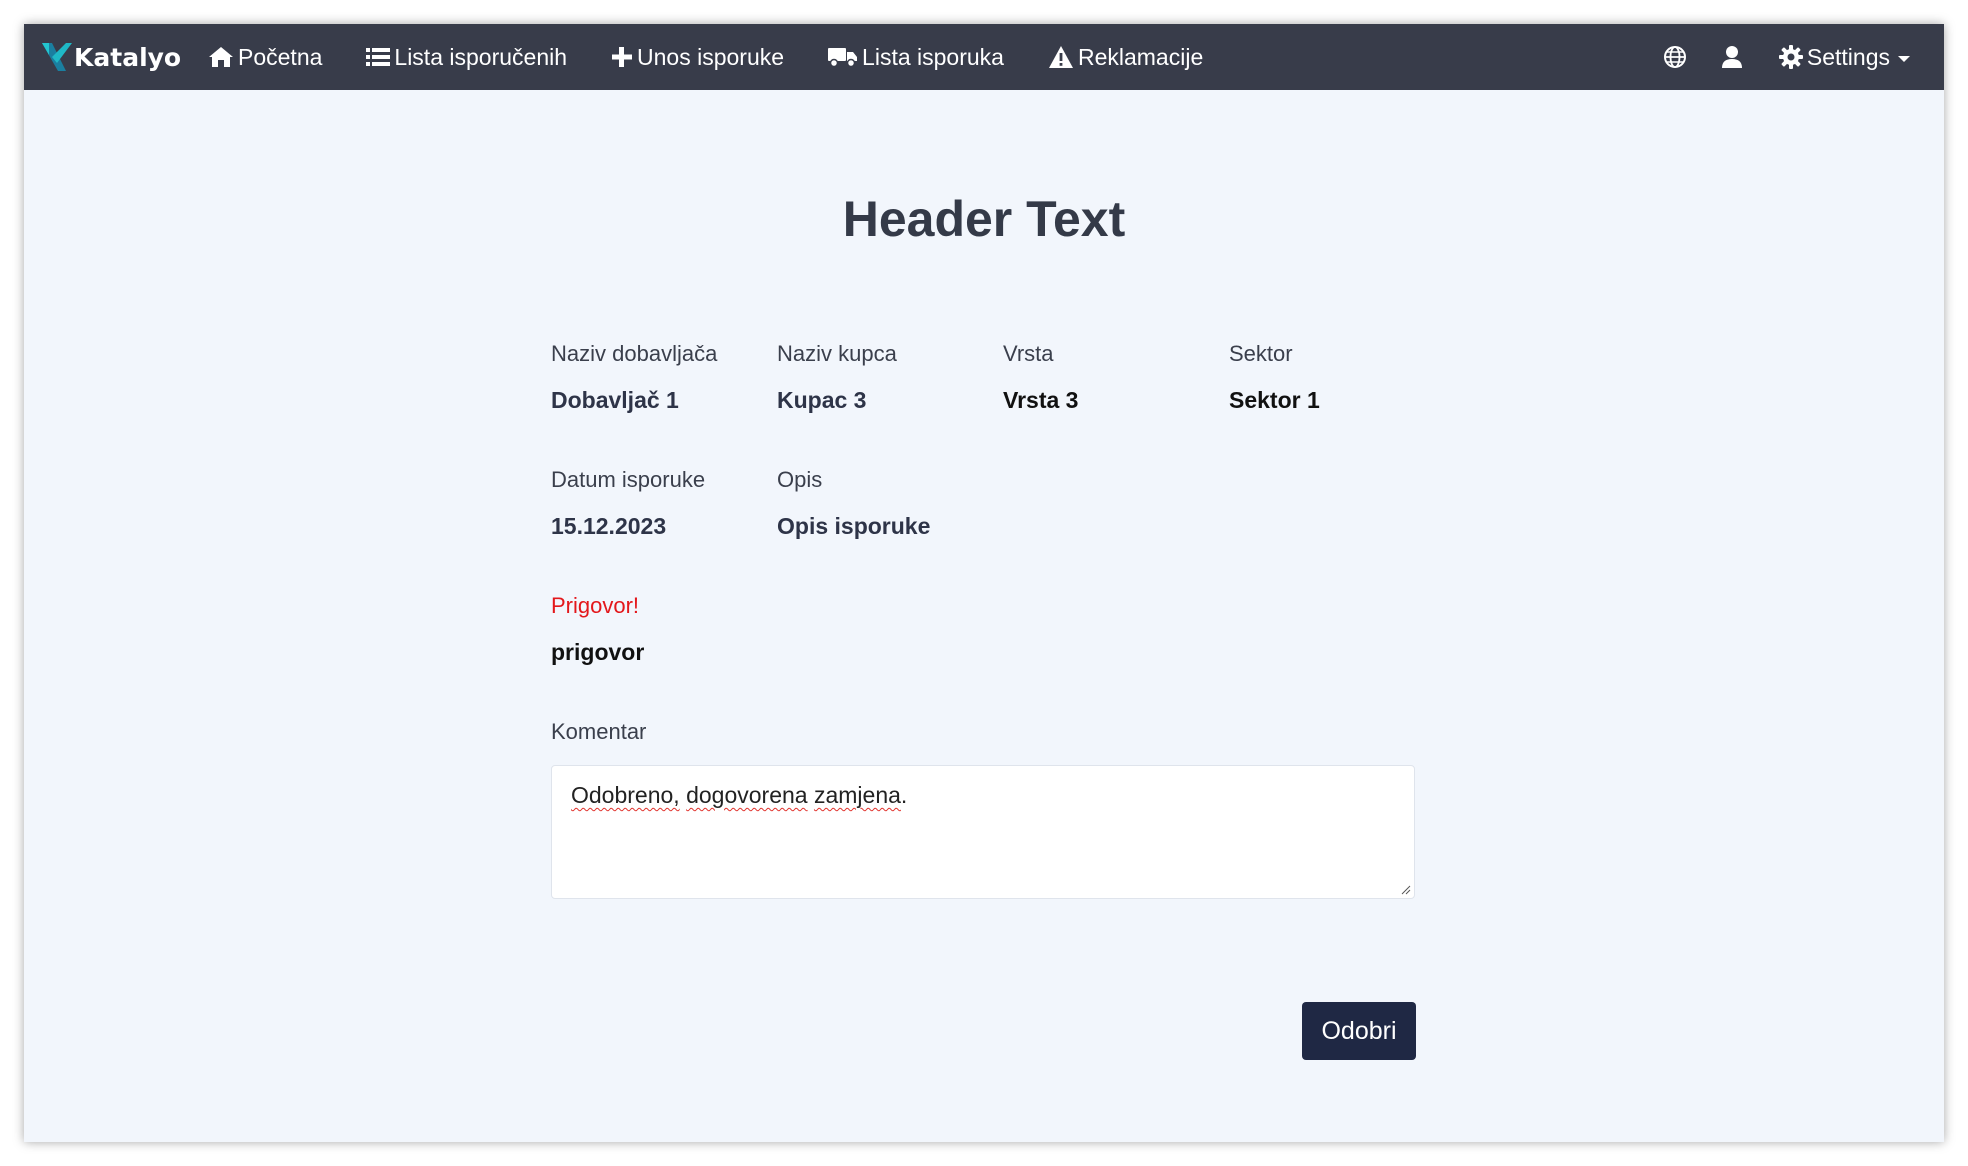 The image size is (1968, 1166). Describe the element at coordinates (1060, 57) in the screenshot. I see `warning-icon` at that location.